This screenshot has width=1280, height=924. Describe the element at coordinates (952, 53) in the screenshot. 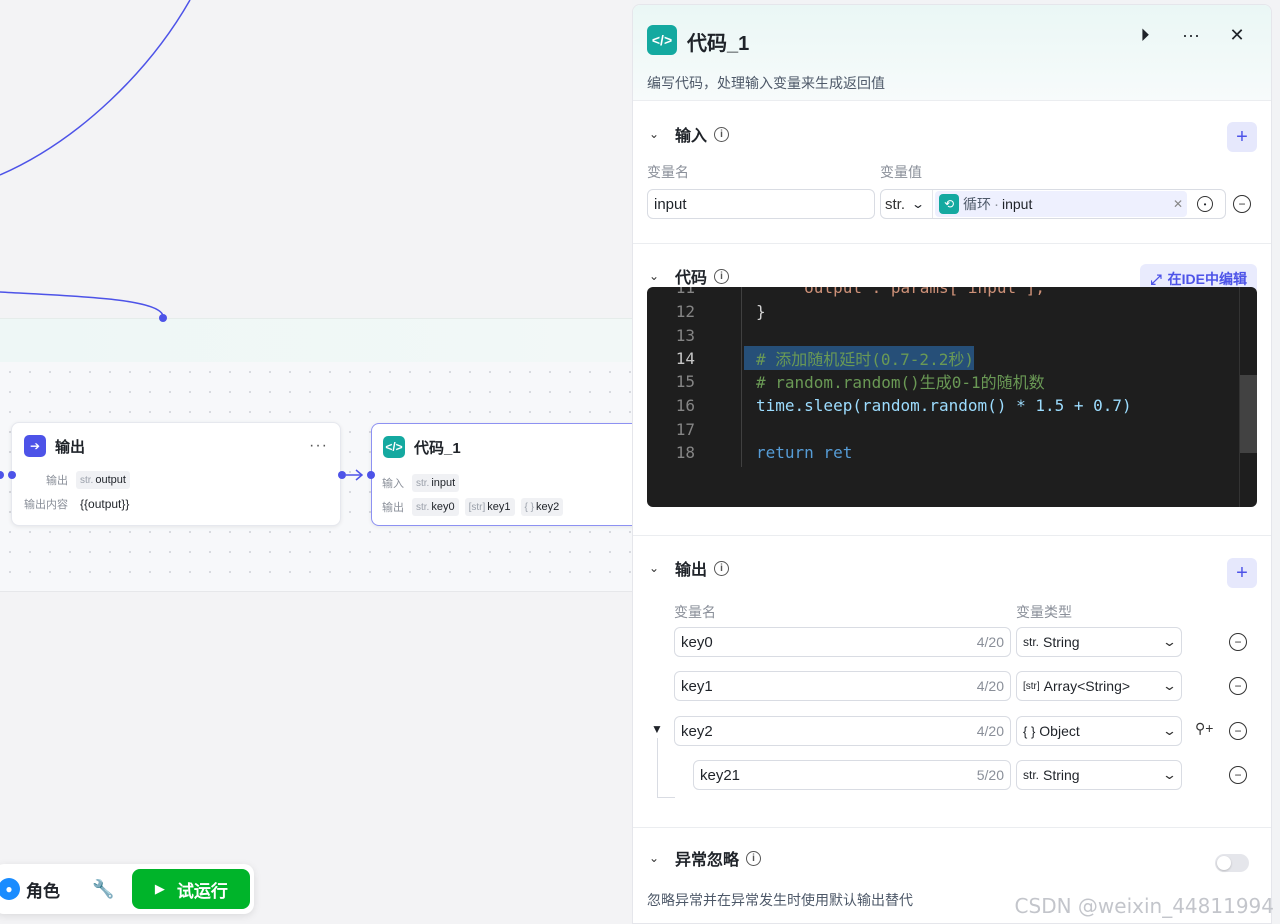

I see `panel-header: </> 代码_1 编写代码，处理输入变量来生成返回值 ⏵ ··· ✕` at that location.